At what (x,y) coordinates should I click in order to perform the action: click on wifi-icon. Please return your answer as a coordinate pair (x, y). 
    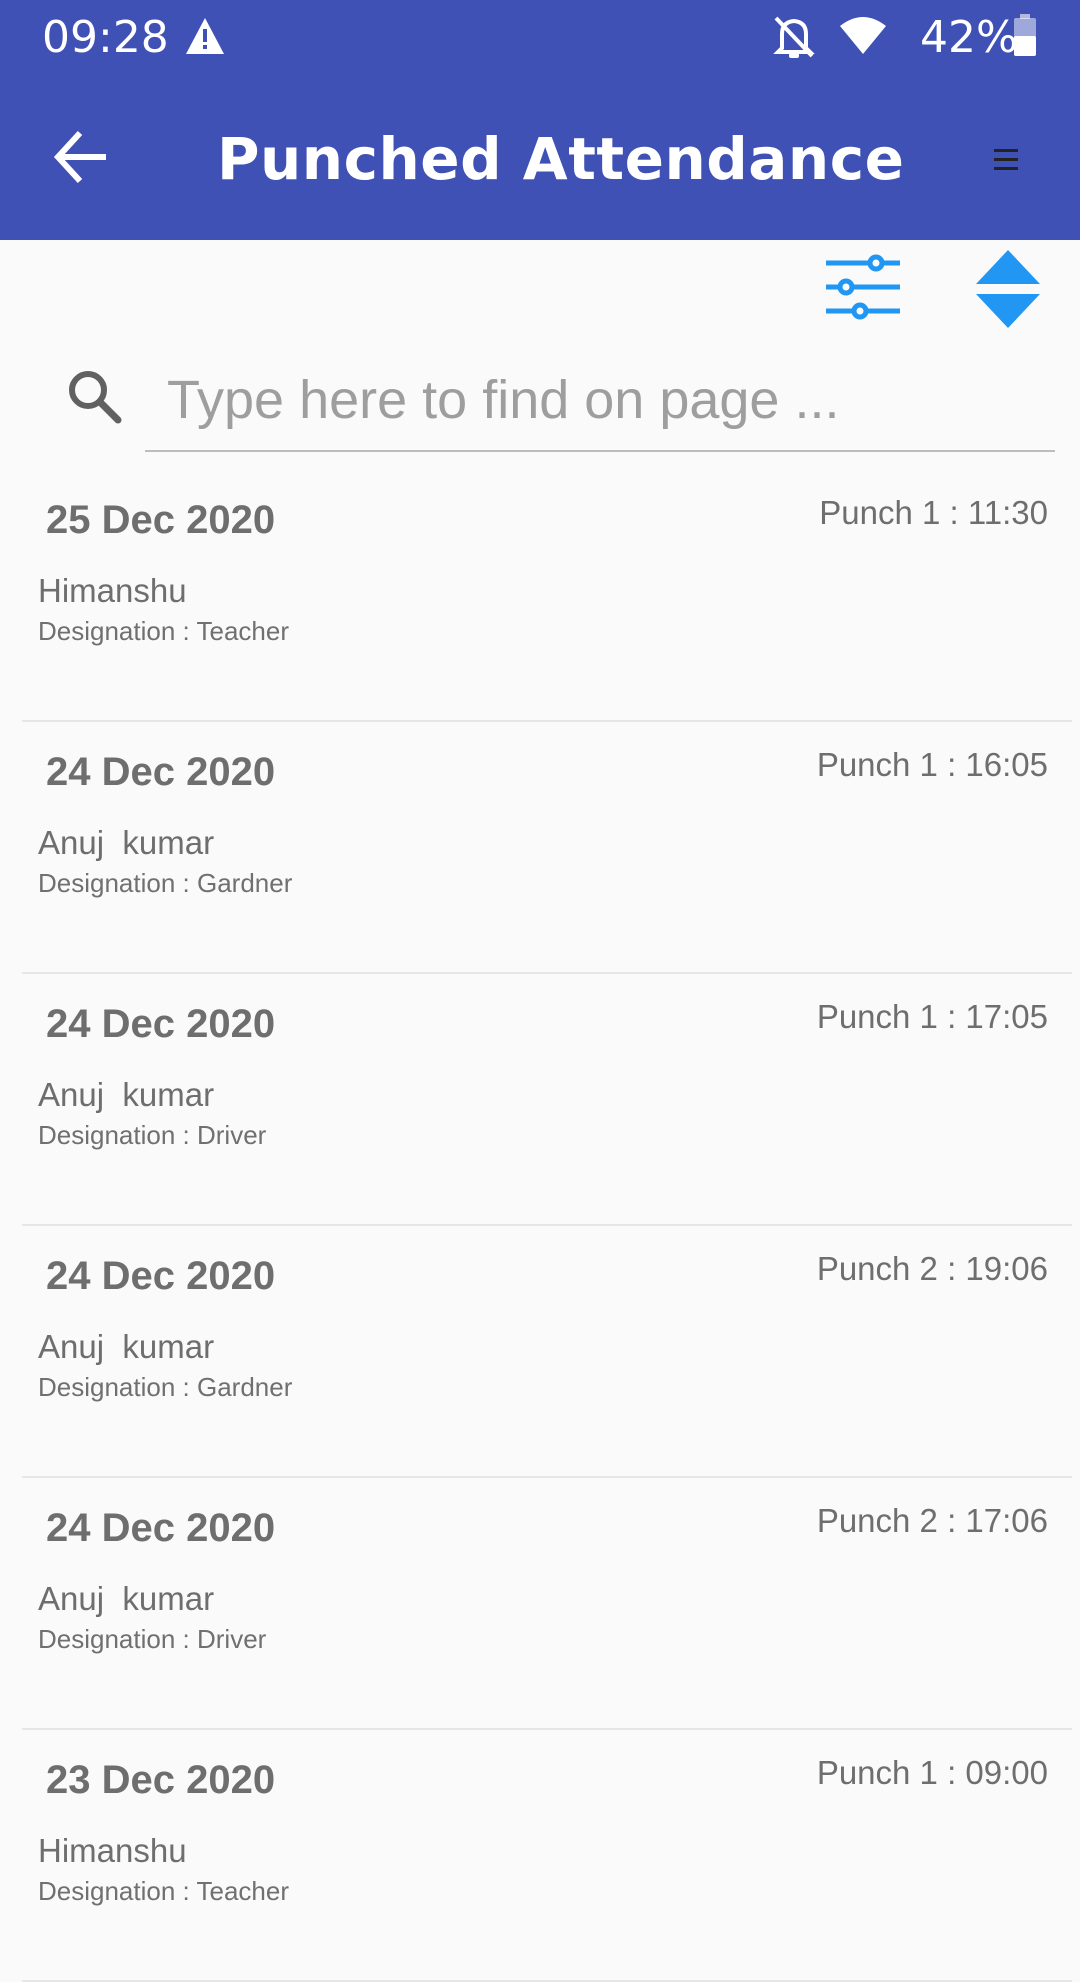
    Looking at the image, I should click on (863, 38).